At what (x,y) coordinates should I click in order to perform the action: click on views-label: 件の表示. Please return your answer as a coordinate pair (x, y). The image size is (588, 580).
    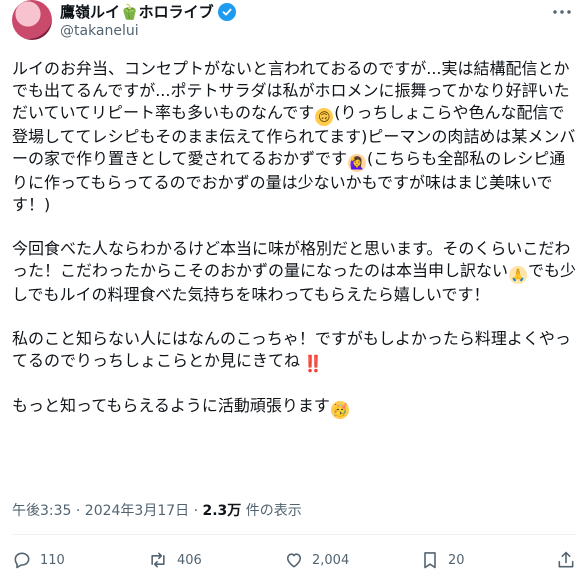
    Looking at the image, I should click on (271, 511).